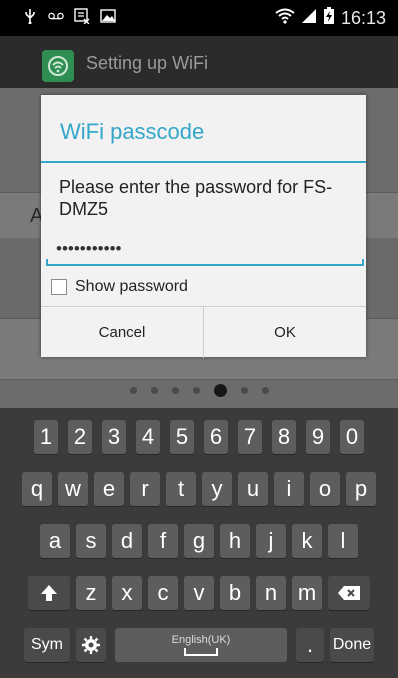  Describe the element at coordinates (310, 645) in the screenshot. I see `period-key: .` at that location.